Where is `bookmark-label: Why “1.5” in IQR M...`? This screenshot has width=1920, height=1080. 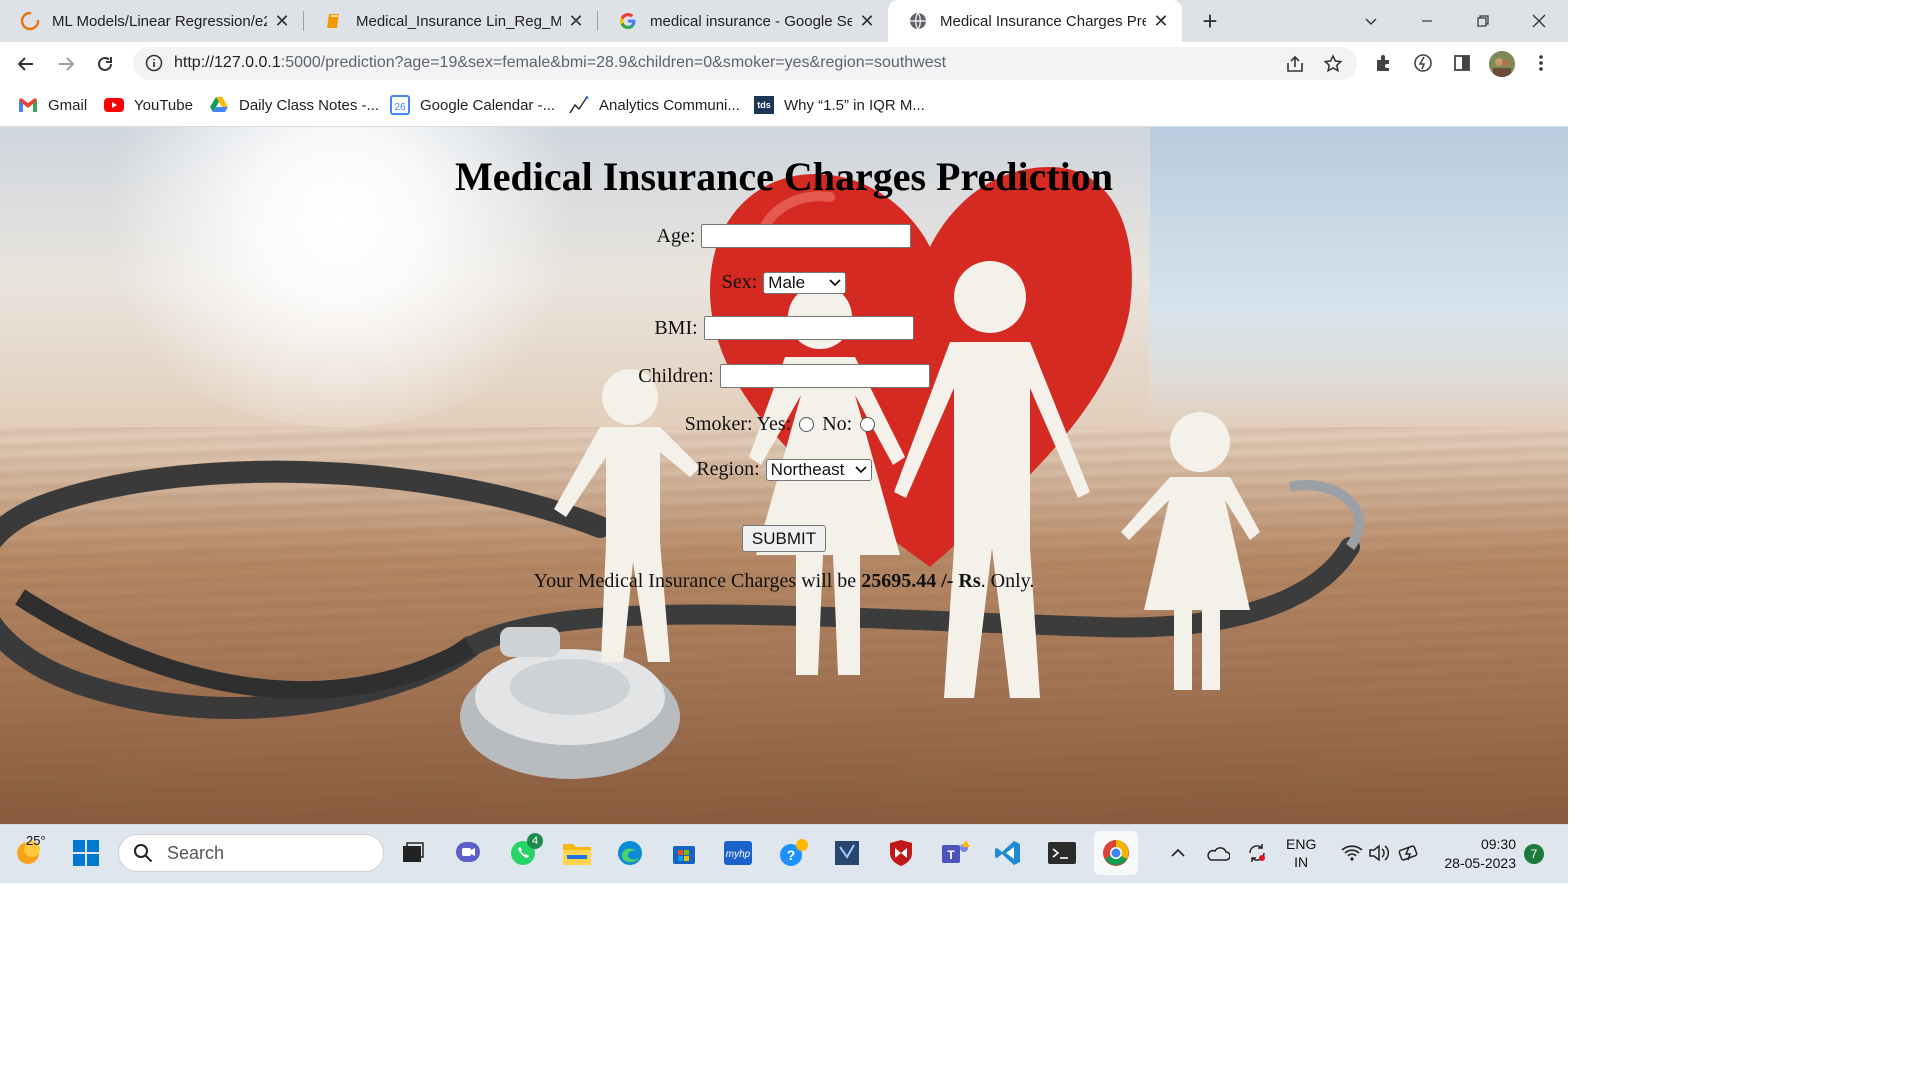
bookmark-label: Why “1.5” in IQR M... is located at coordinates (854, 105).